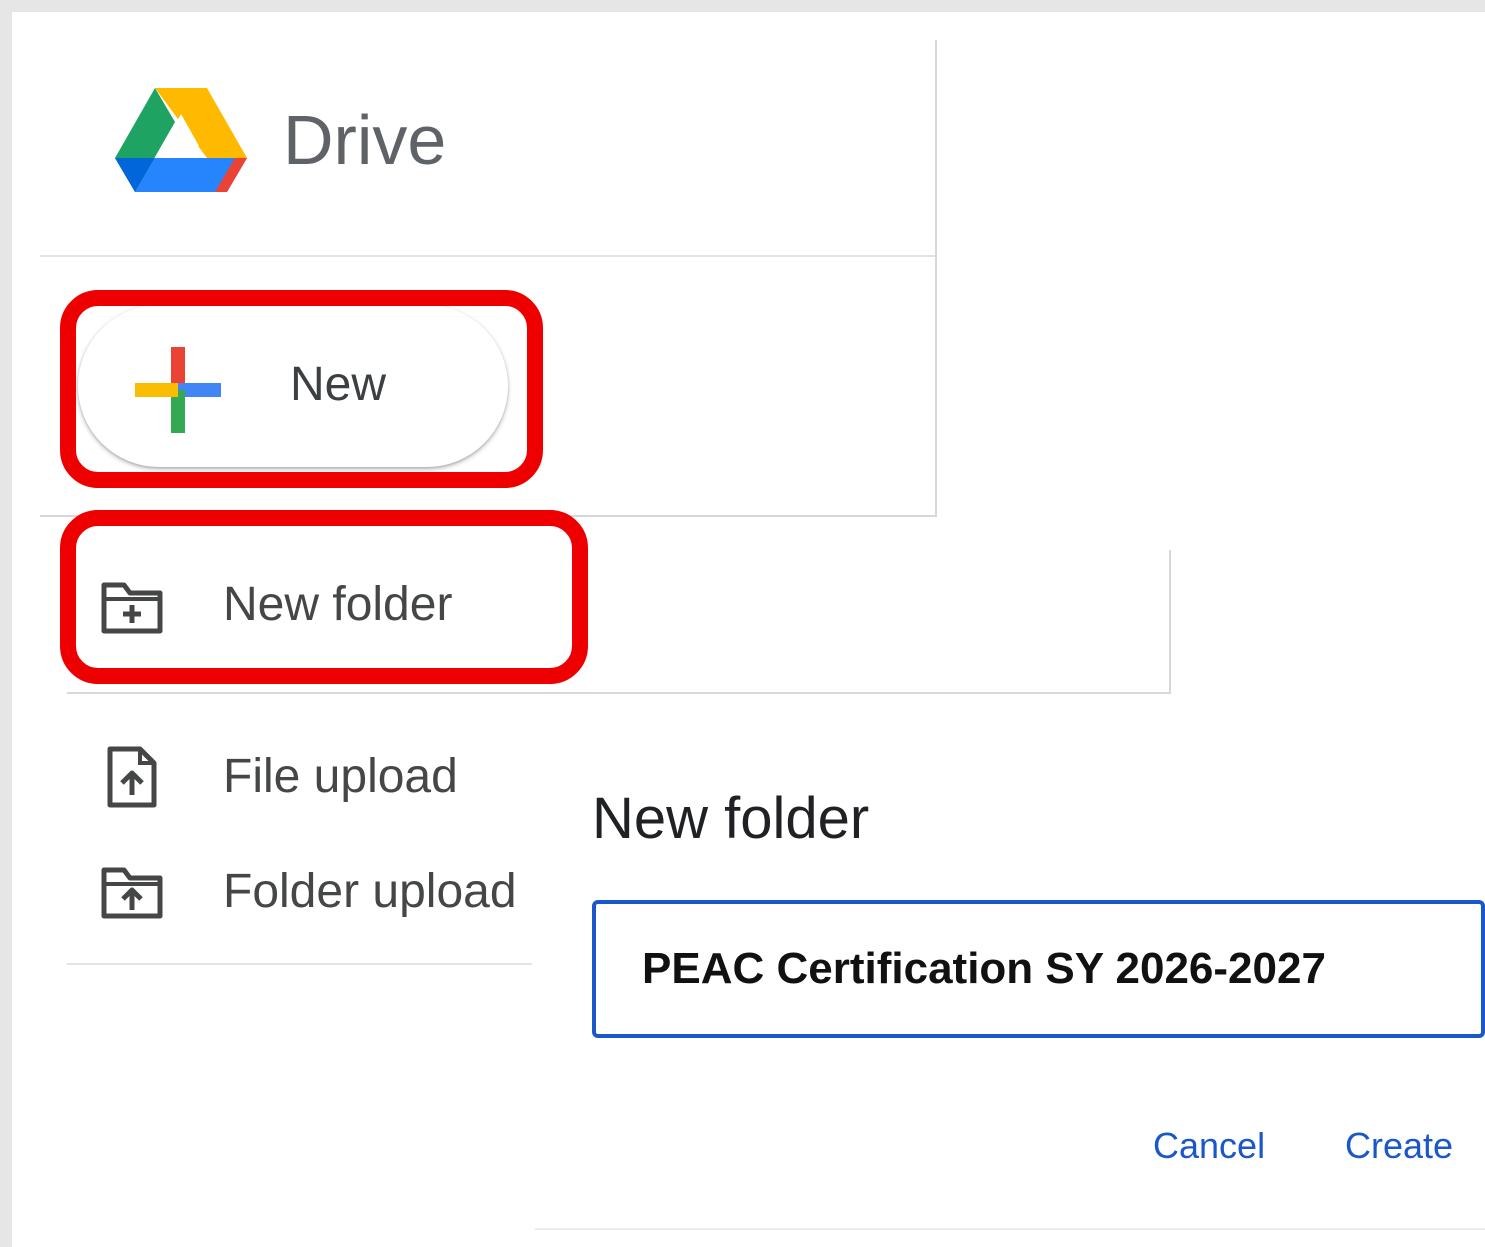  Describe the element at coordinates (338, 604) in the screenshot. I see `menu-item-label: New folder` at that location.